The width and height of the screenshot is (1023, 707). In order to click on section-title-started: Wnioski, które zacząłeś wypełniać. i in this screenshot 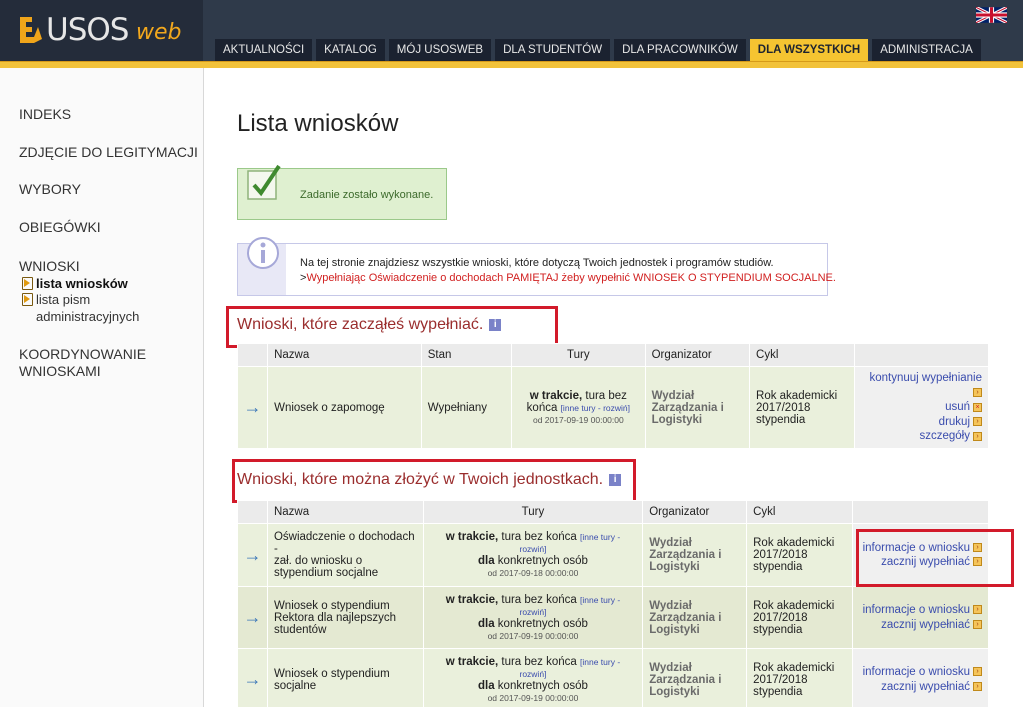, I will do `click(369, 325)`.